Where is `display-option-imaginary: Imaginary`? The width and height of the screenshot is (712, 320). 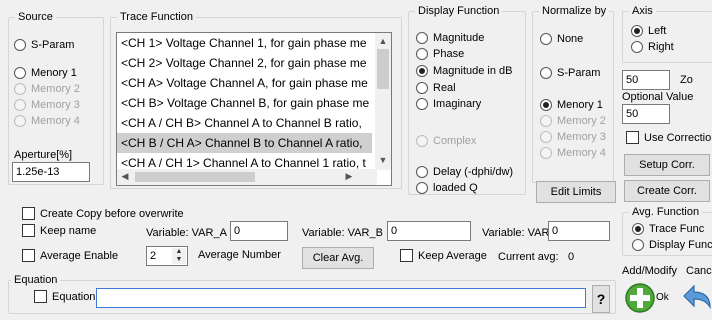
display-option-imaginary: Imaginary is located at coordinates (448, 104).